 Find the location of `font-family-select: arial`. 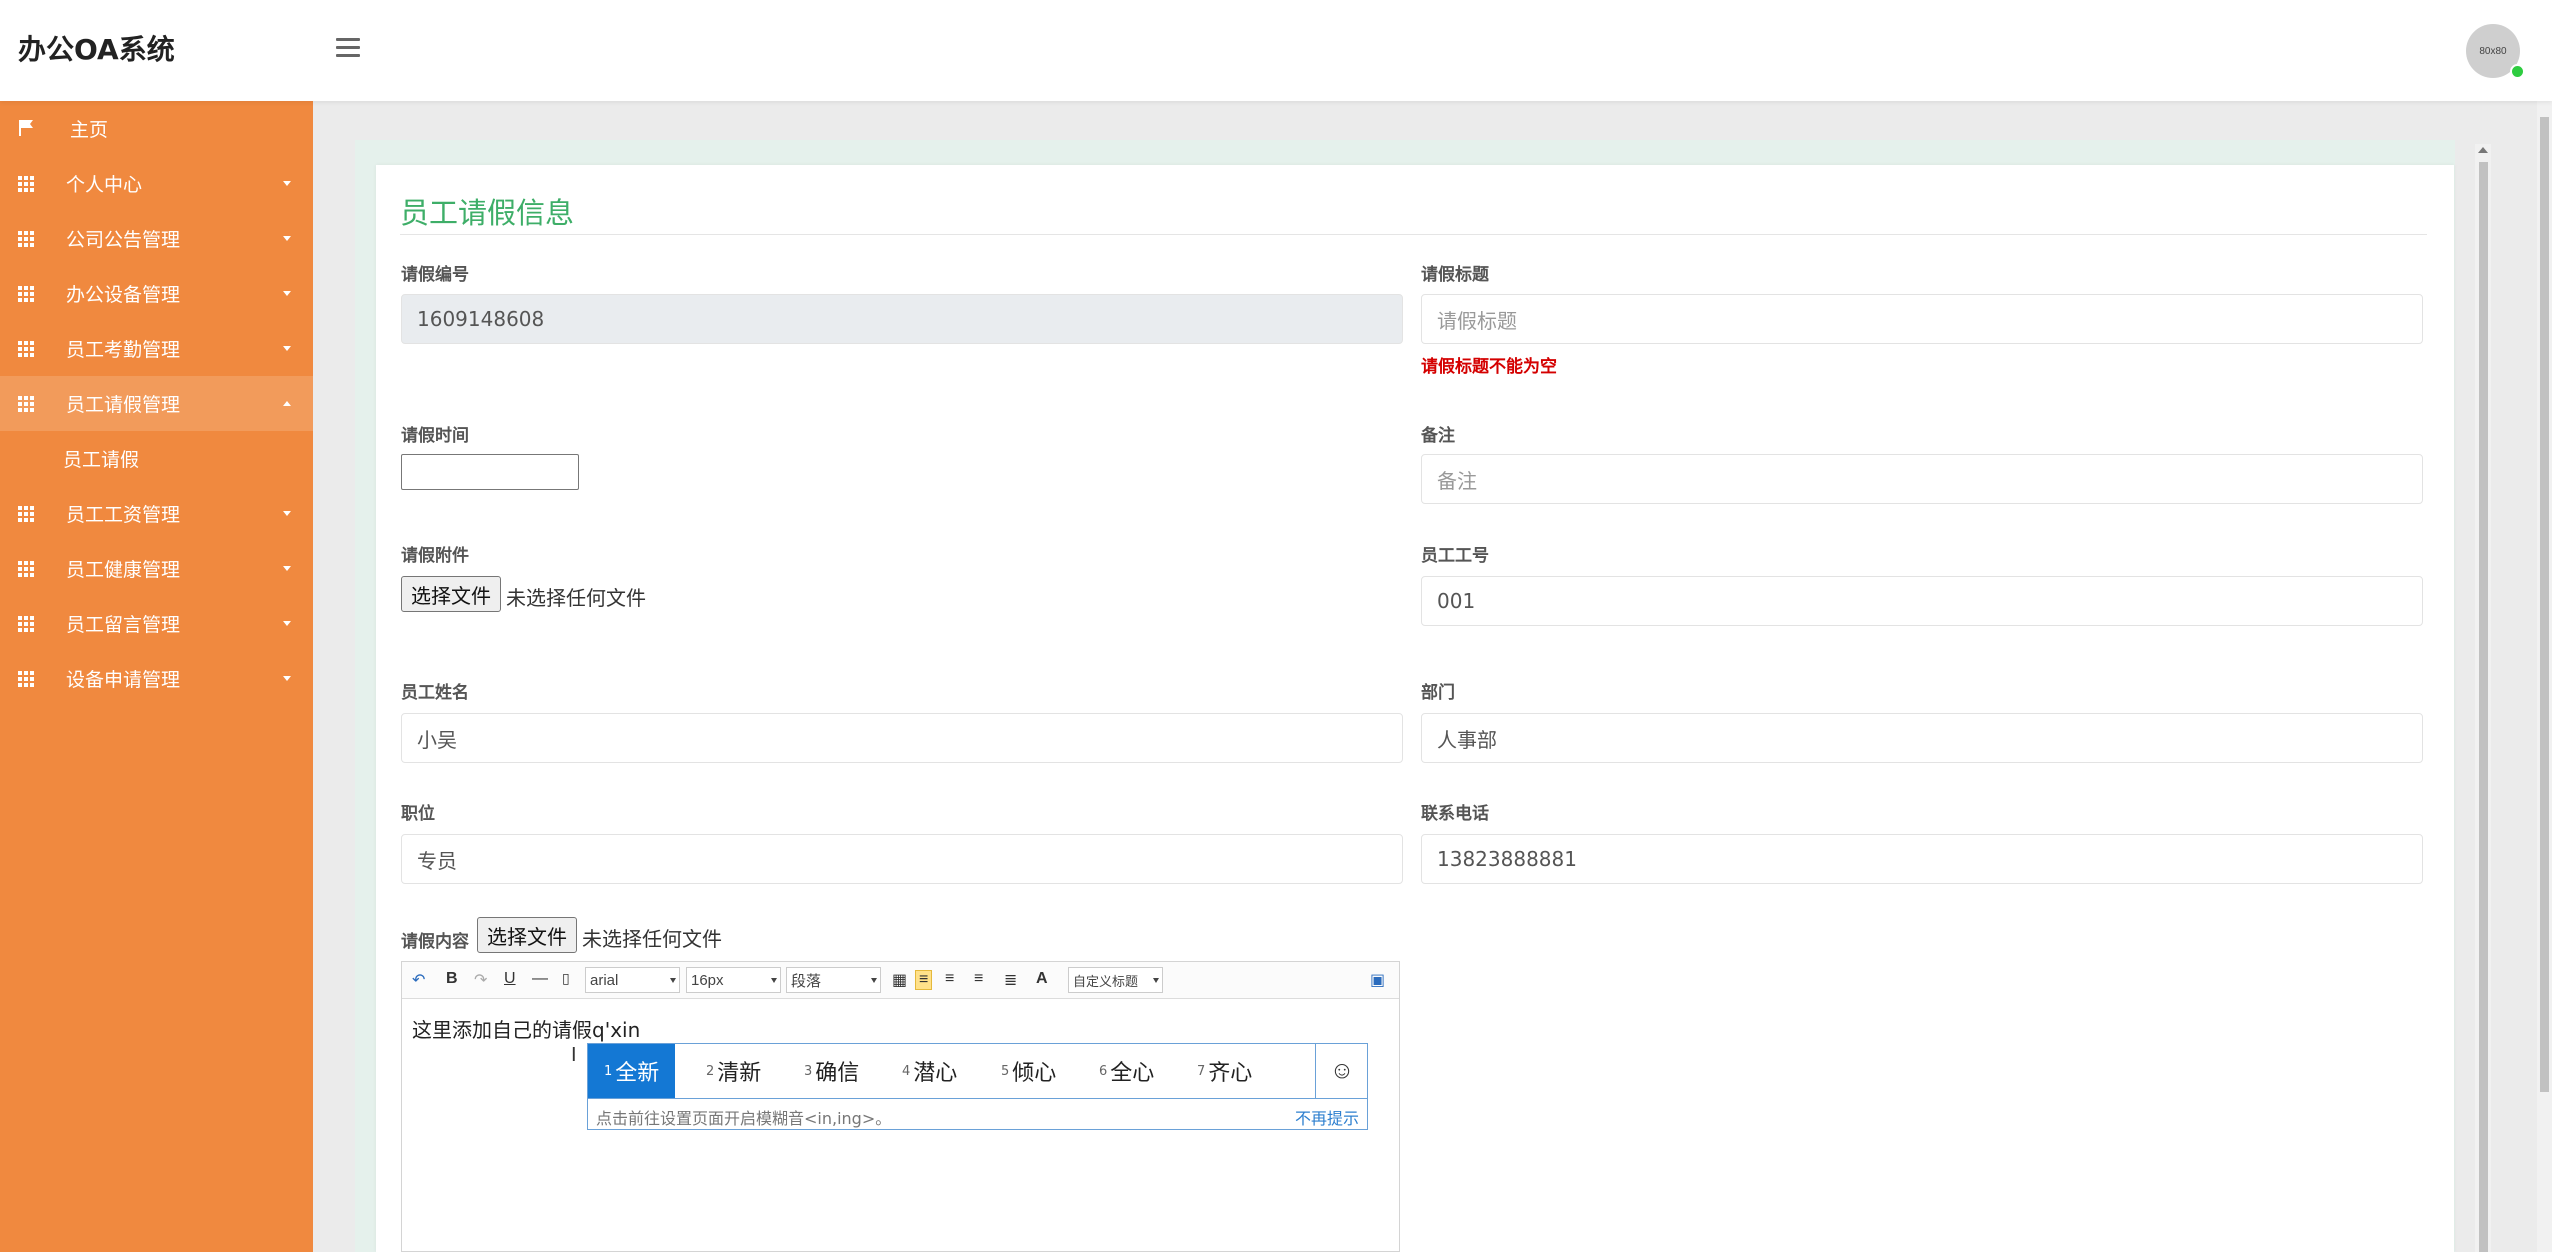

font-family-select: arial is located at coordinates (632, 980).